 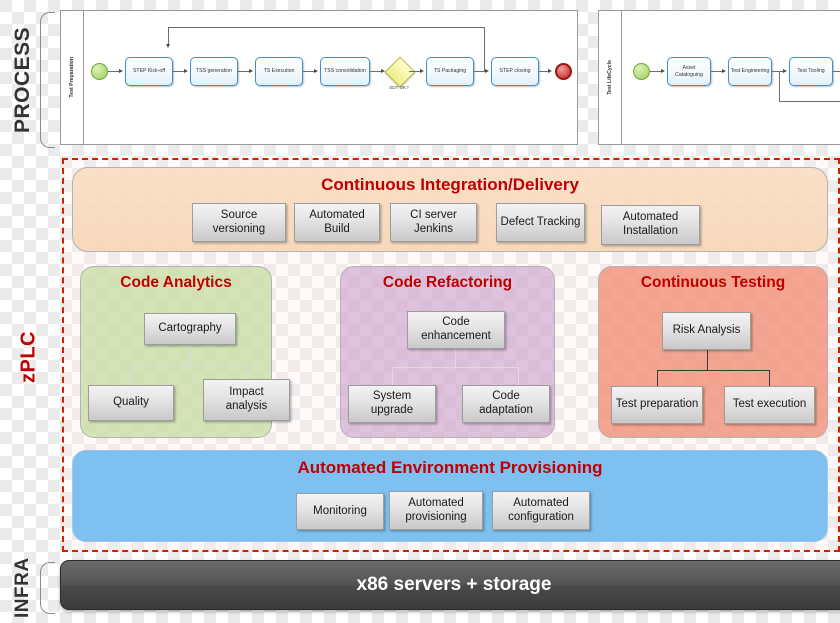 What do you see at coordinates (190, 329) in the screenshot?
I see `chip-cartography: Cartography` at bounding box center [190, 329].